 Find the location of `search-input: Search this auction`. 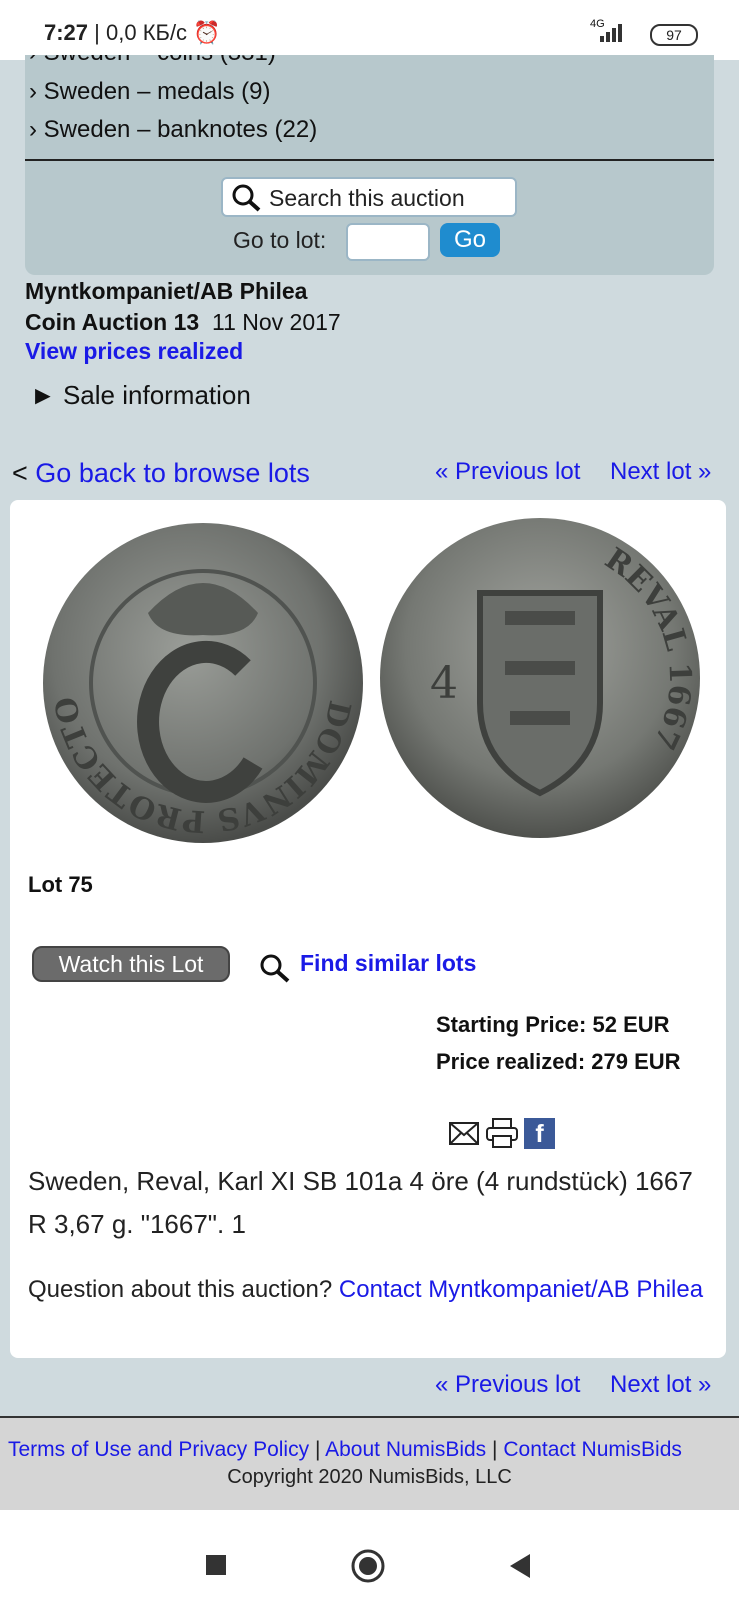

search-input: Search this auction is located at coordinates (369, 197).